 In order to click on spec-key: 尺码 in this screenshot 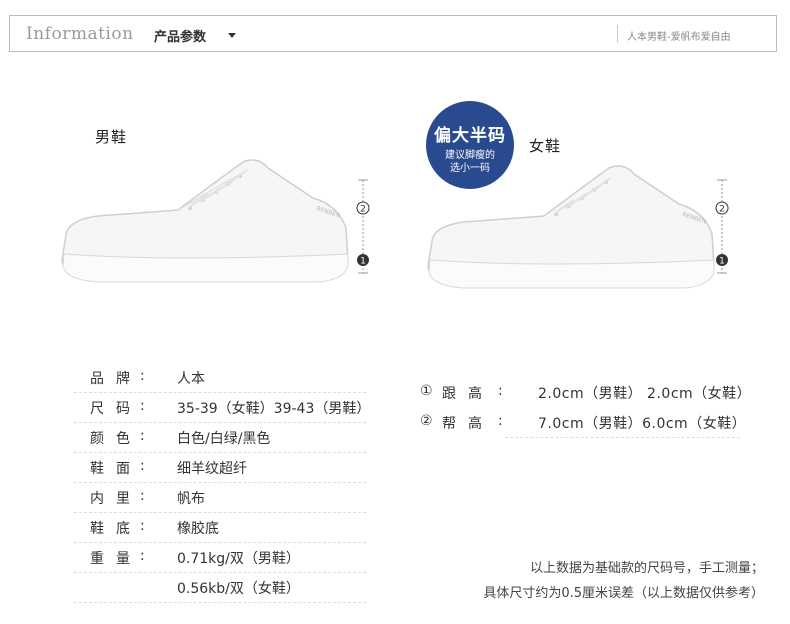, I will do `click(116, 409)`.